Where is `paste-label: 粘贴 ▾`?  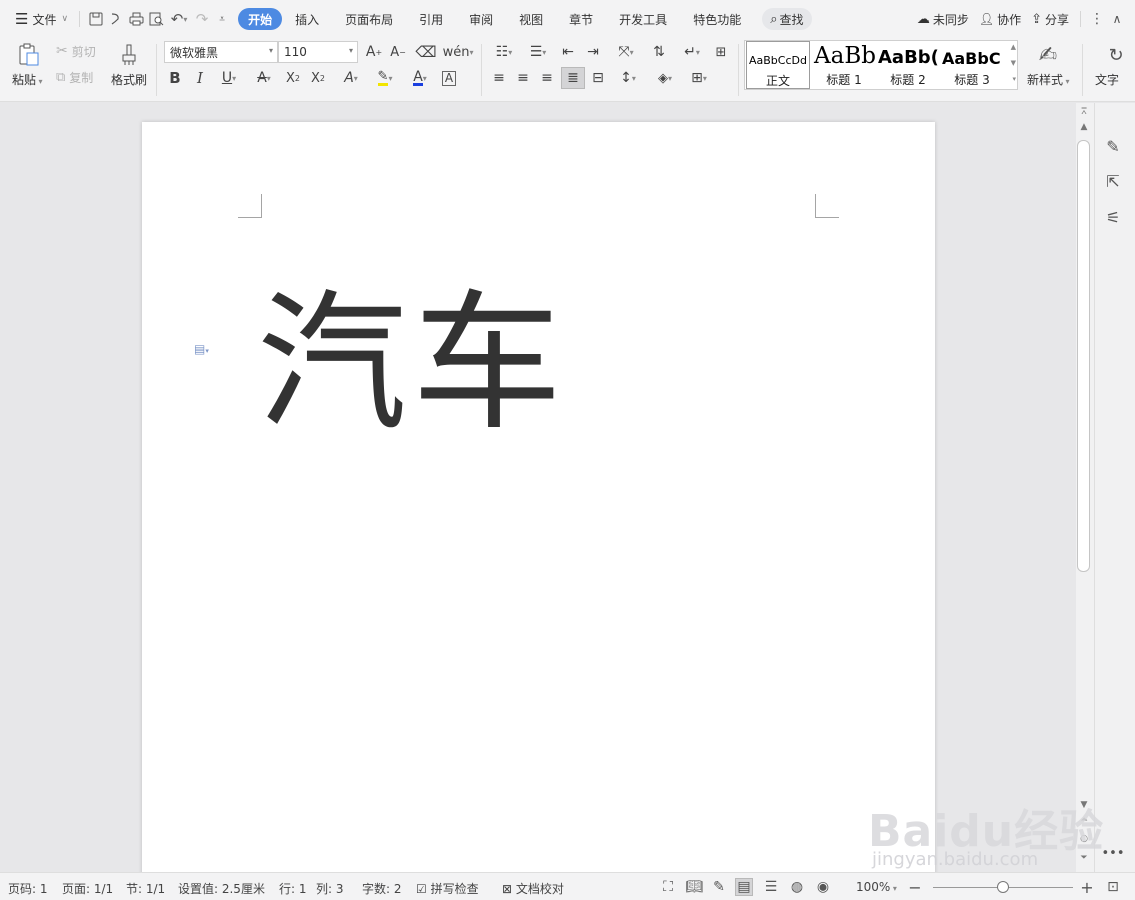
paste-label: 粘贴 ▾ is located at coordinates (27, 79).